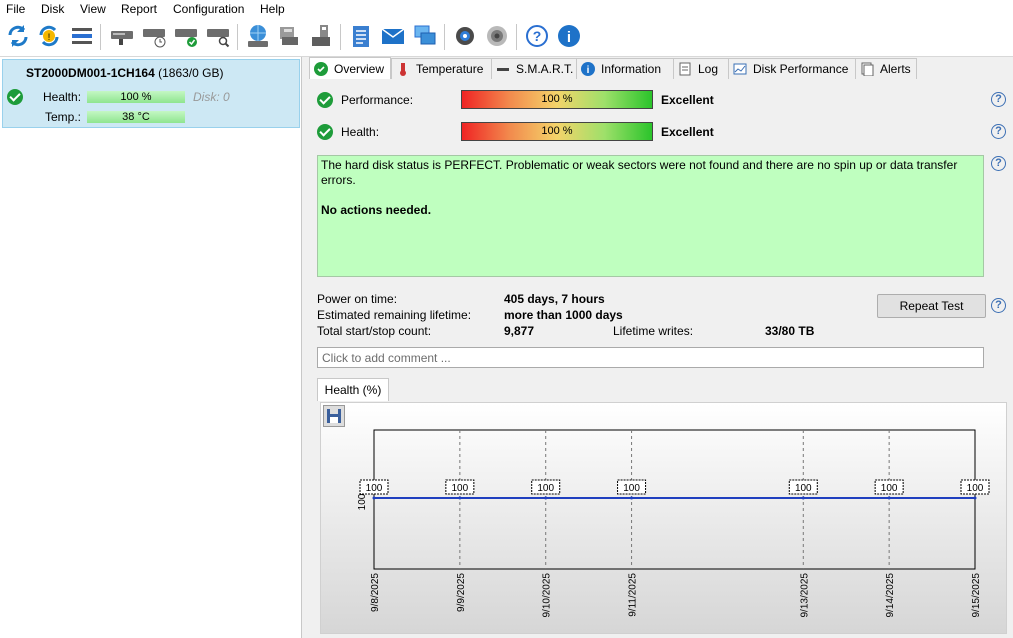  What do you see at coordinates (998, 131) in the screenshot?
I see `health-help-icon: ?` at bounding box center [998, 131].